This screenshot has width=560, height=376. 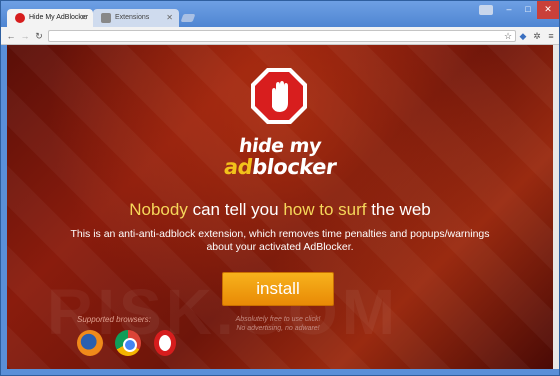 I want to click on headline-part-4: the web, so click(x=398, y=209).